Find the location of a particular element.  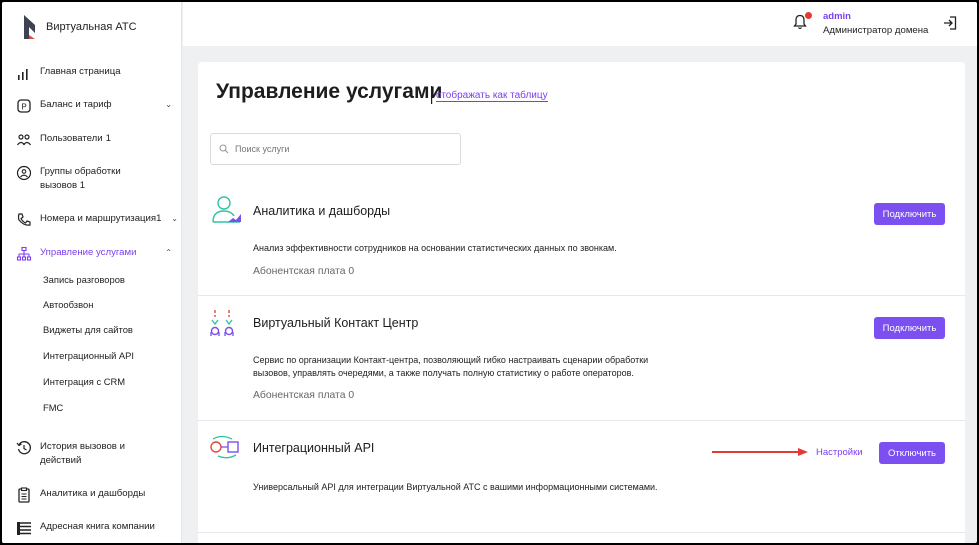

logo-icon is located at coordinates (29, 27).